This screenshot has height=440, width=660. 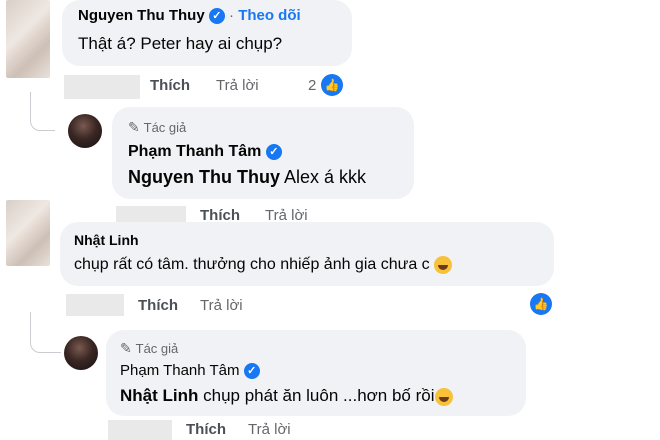 What do you see at coordinates (141, 15) in the screenshot?
I see `commenter-name: Nguyen Thu Thuy` at bounding box center [141, 15].